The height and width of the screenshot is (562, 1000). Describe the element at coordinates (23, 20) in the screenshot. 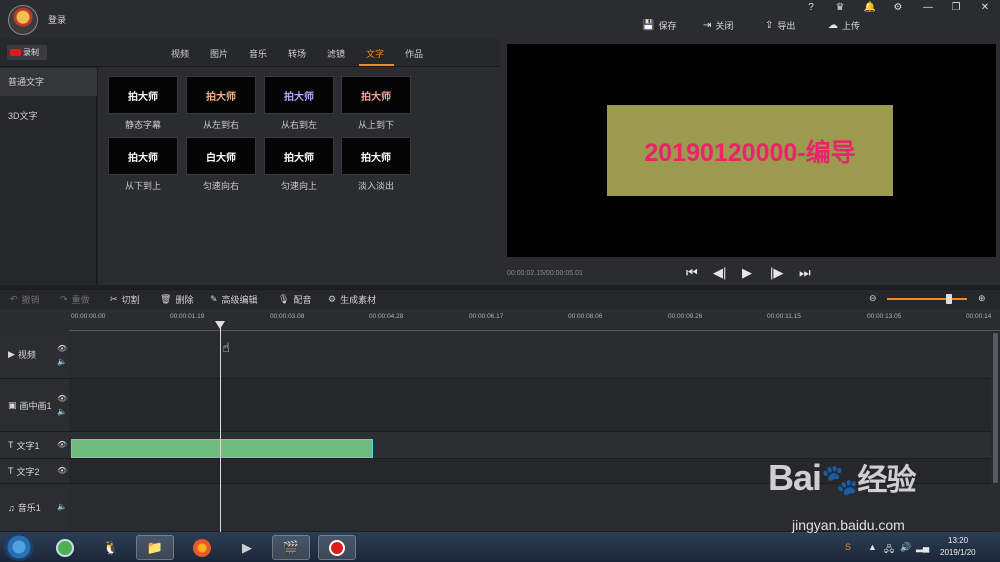

I see `app-logo` at that location.